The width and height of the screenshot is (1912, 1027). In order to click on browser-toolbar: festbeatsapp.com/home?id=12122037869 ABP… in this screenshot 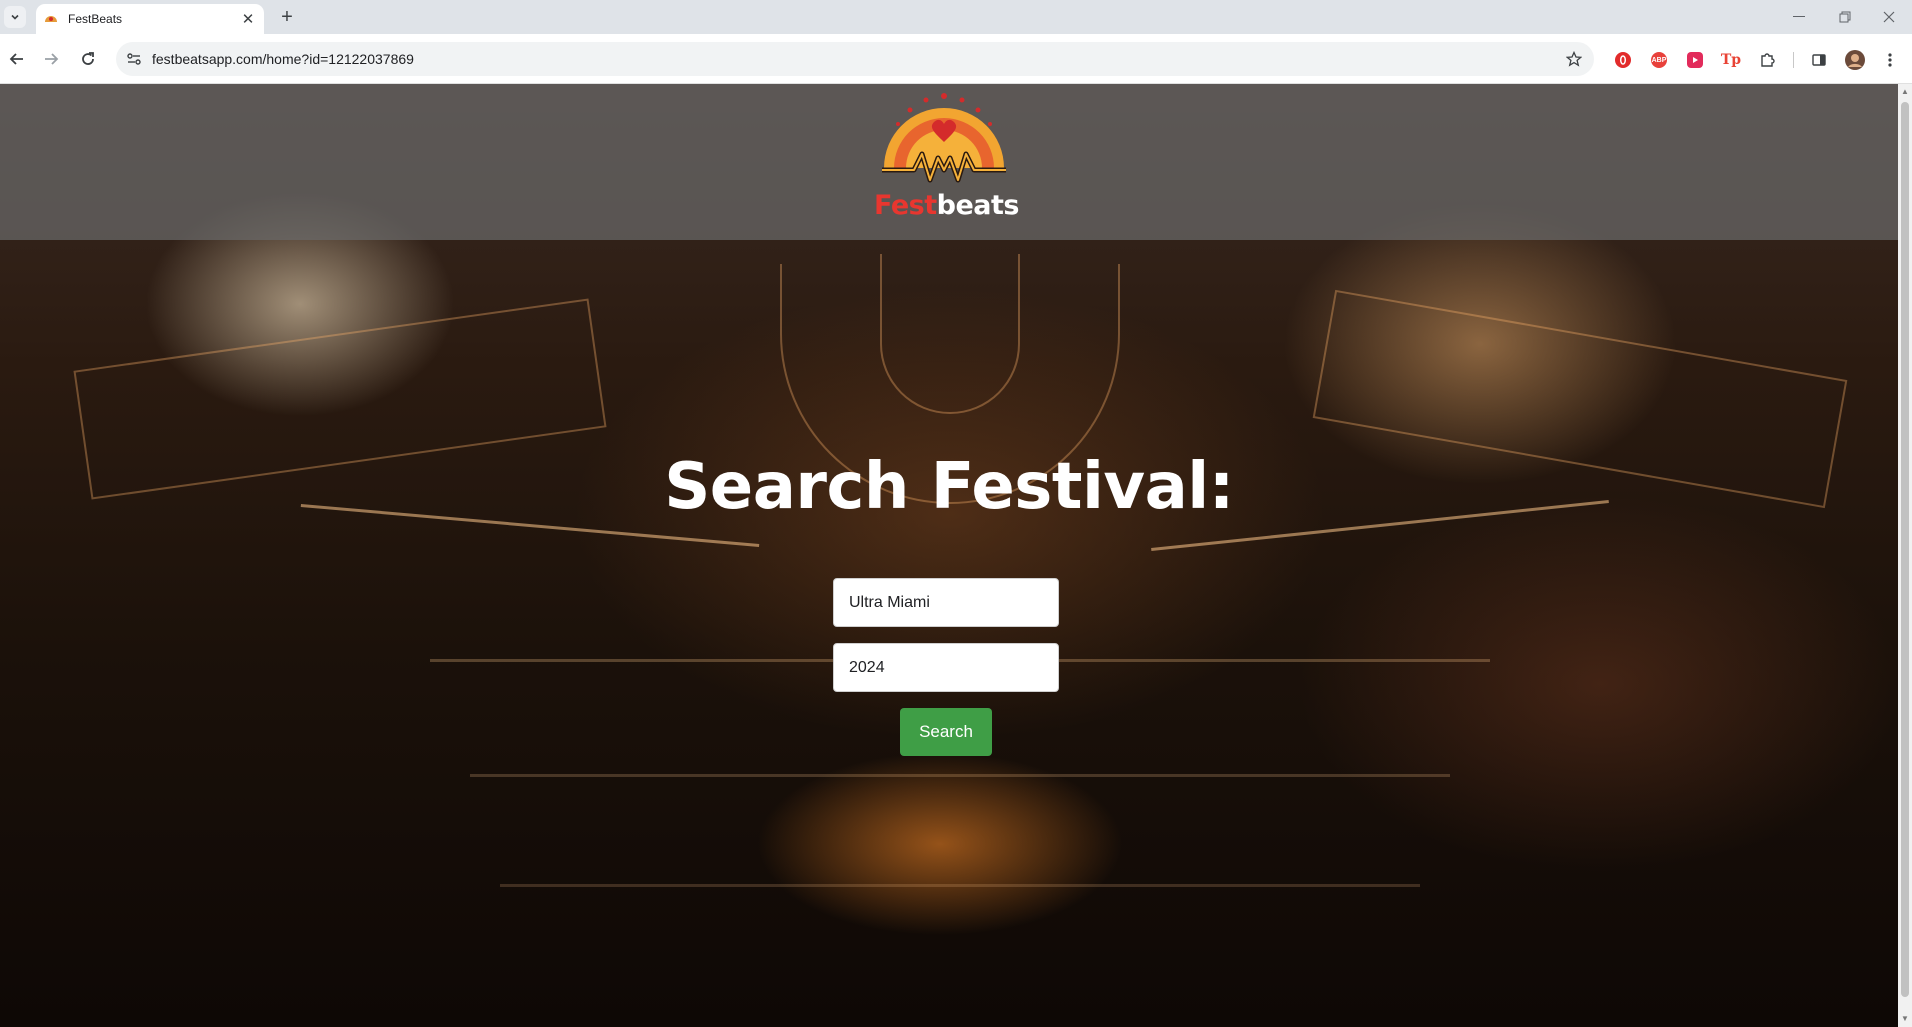, I will do `click(956, 59)`.